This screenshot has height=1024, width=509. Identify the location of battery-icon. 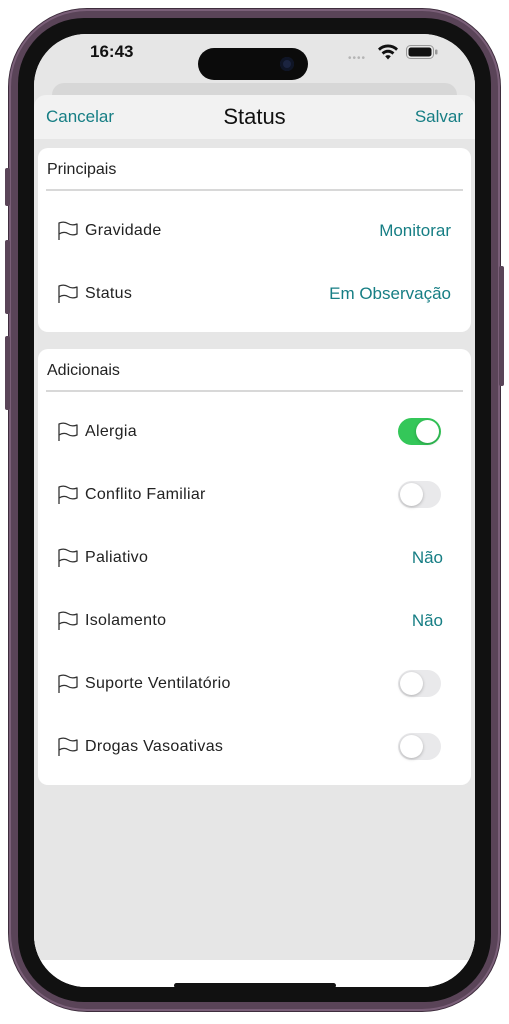
(422, 52).